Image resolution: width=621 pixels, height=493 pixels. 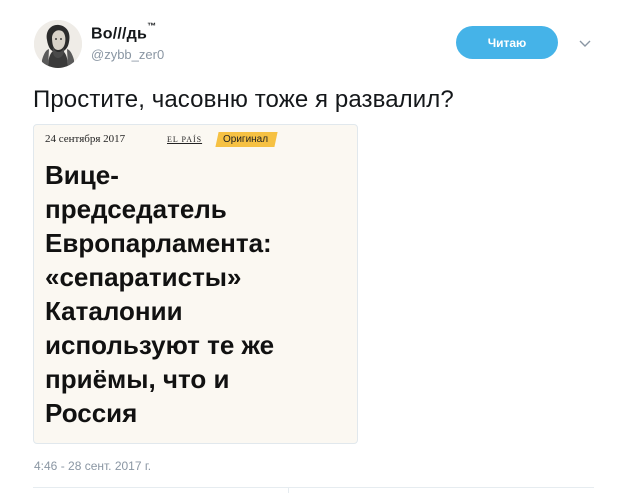 What do you see at coordinates (82, 175) in the screenshot?
I see `headline-line: Вице-` at bounding box center [82, 175].